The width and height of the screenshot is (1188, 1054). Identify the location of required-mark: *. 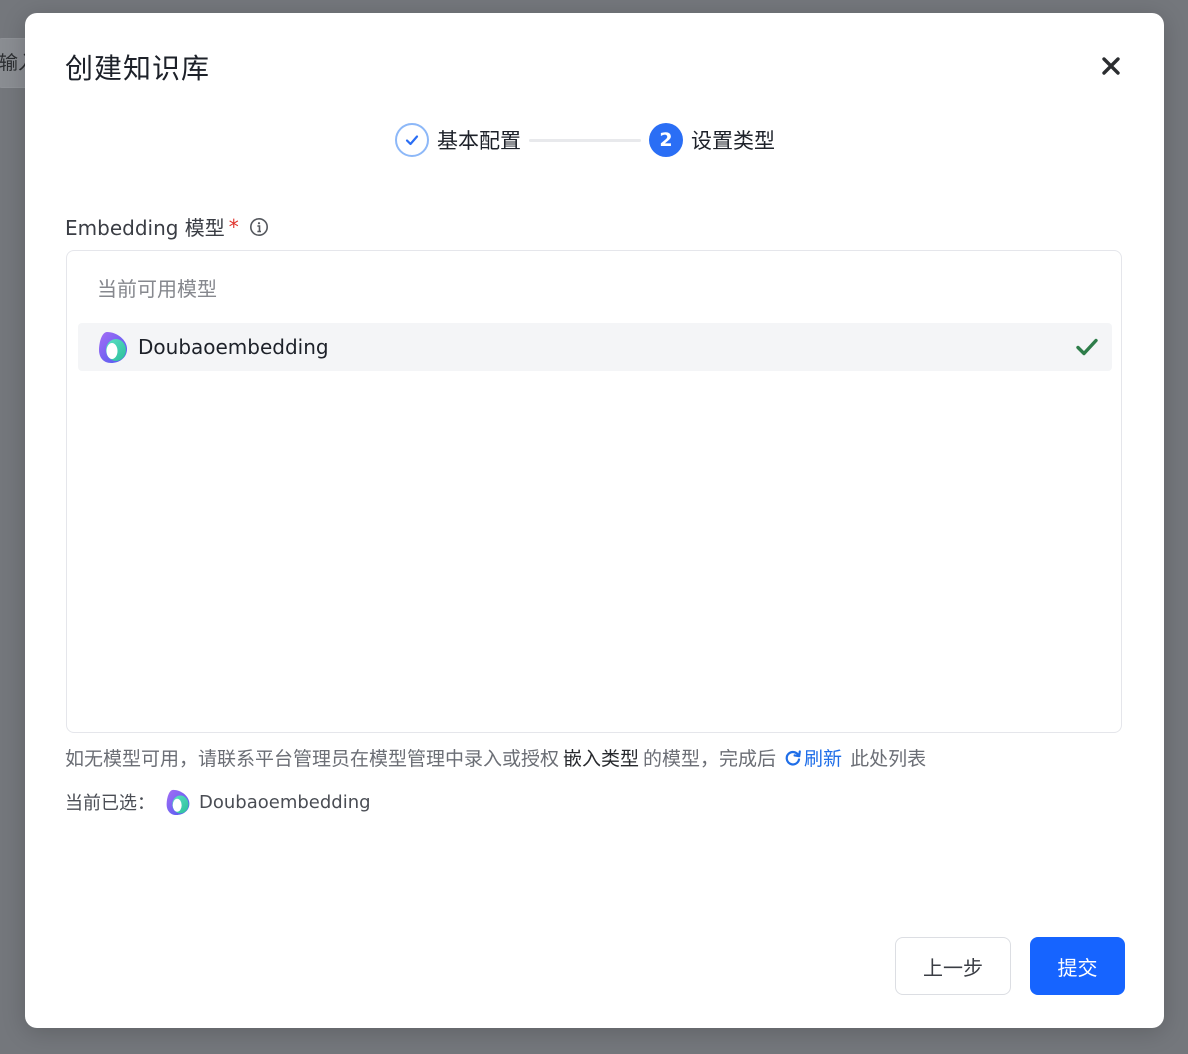
(233, 226).